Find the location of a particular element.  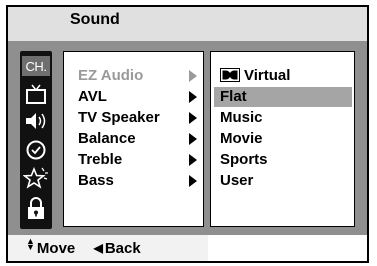

sound-category is located at coordinates (36, 121).